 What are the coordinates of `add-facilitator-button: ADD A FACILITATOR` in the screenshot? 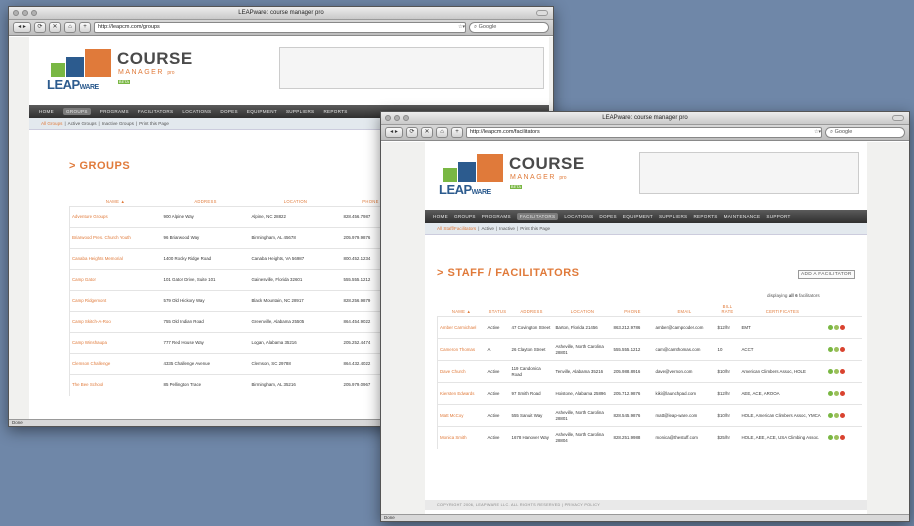 It's located at (826, 274).